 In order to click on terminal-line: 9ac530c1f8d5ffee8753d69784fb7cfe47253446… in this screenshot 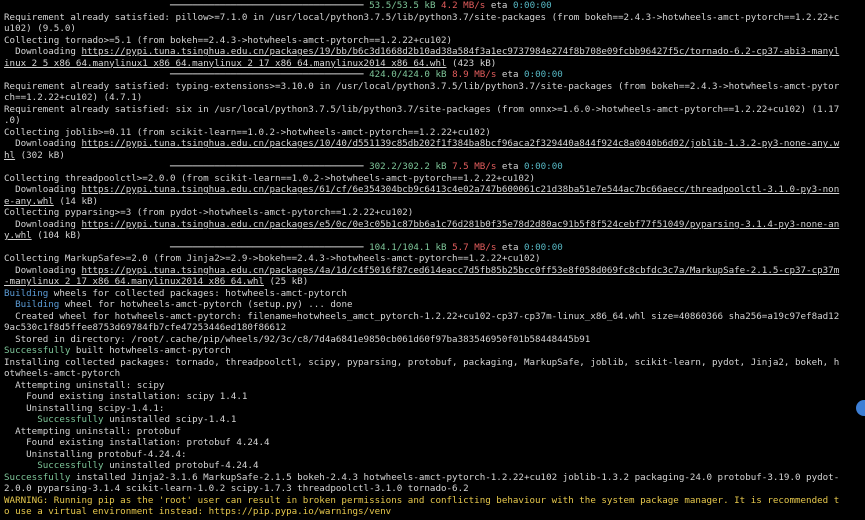, I will do `click(432, 328)`.